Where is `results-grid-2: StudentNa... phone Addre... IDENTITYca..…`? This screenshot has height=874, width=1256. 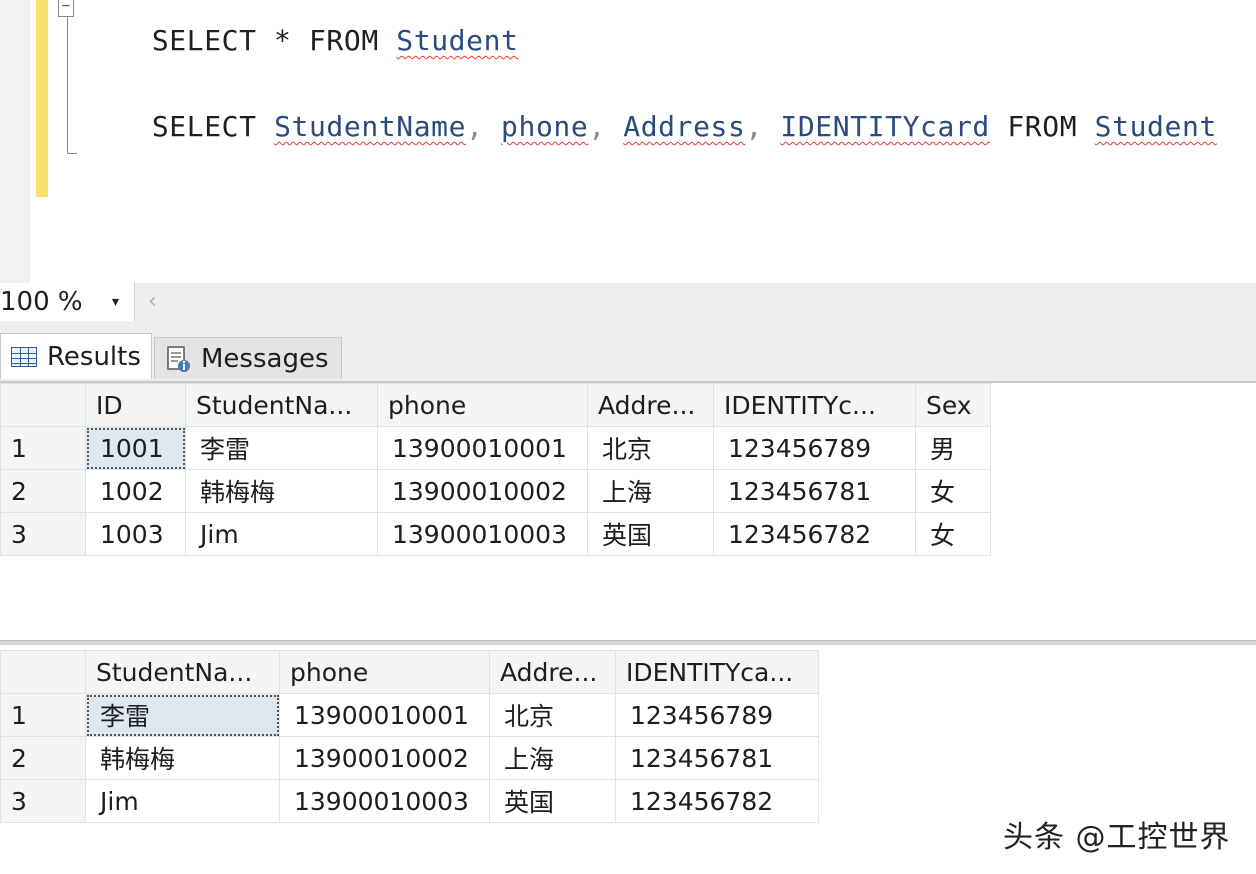
results-grid-2: StudentNa... phone Addre... IDENTITYca..… is located at coordinates (409, 736).